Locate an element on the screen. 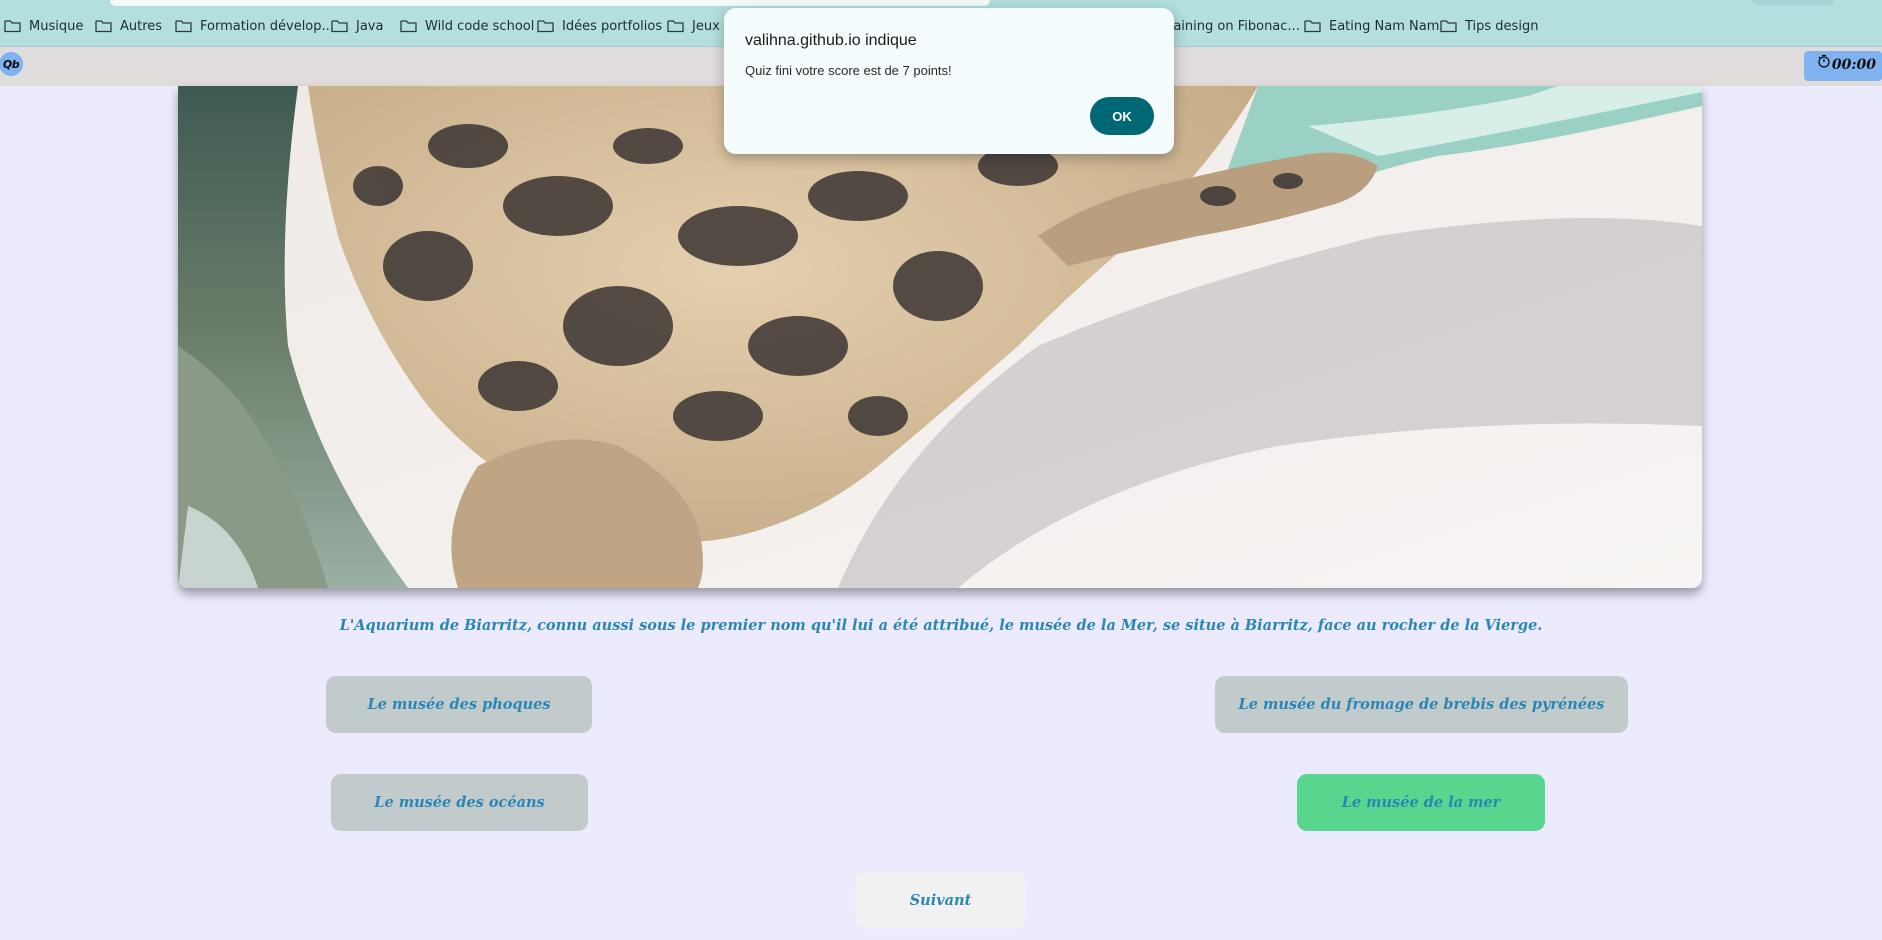  bookmark-label: Java is located at coordinates (370, 26).